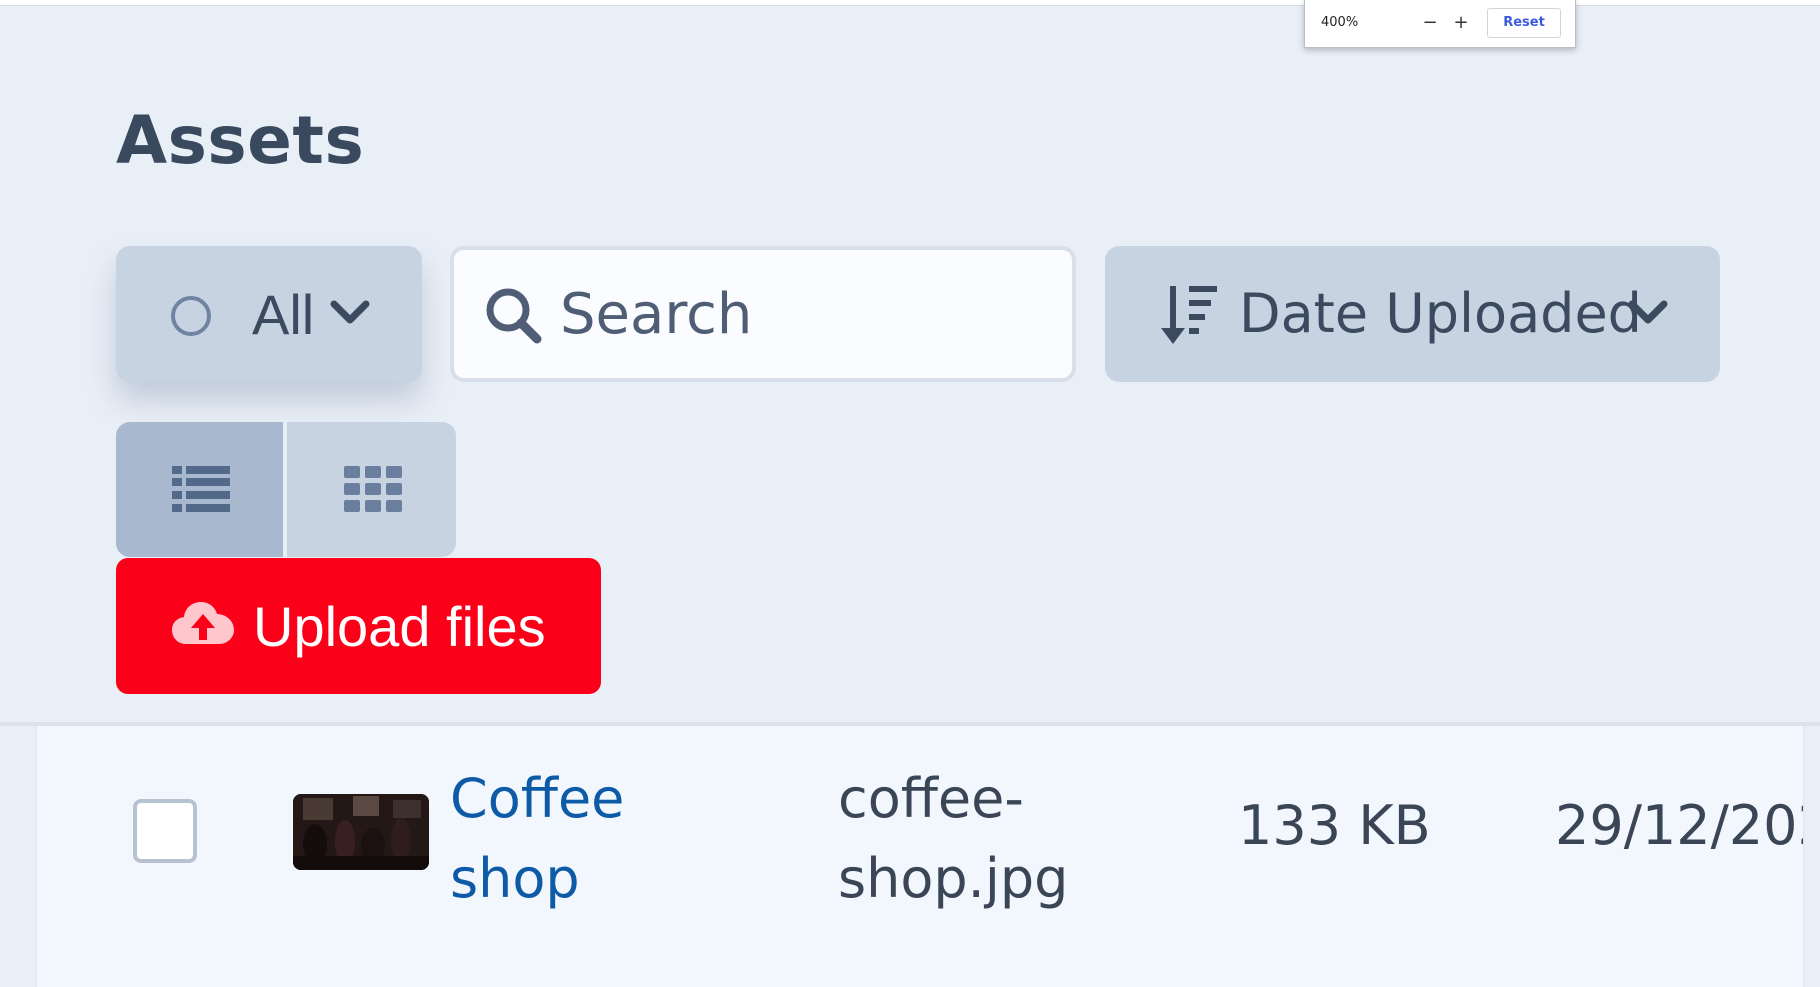 This screenshot has height=987, width=1820. What do you see at coordinates (1461, 23) in the screenshot?
I see `zoom-in-button: +` at bounding box center [1461, 23].